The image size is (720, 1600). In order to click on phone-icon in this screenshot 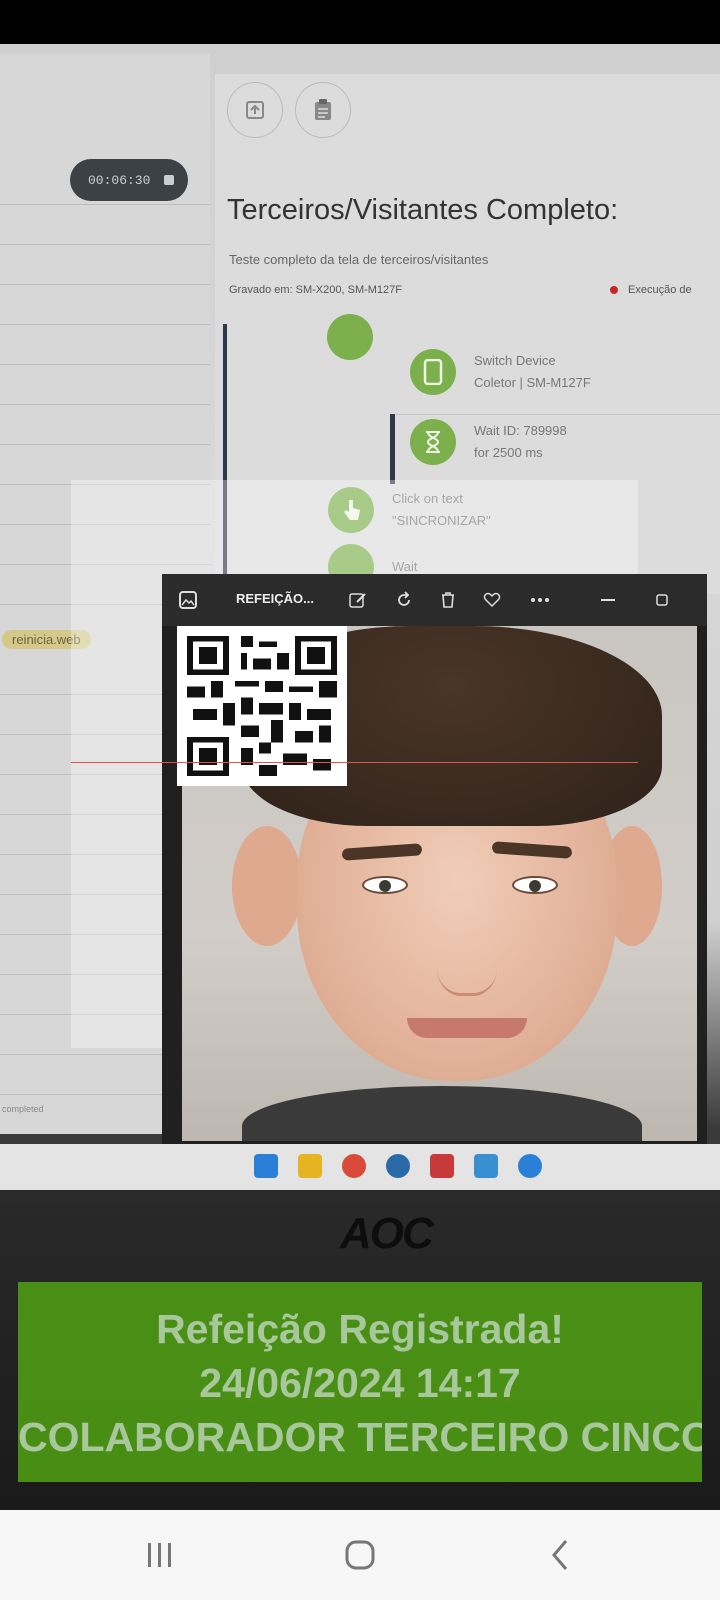, I will do `click(433, 372)`.